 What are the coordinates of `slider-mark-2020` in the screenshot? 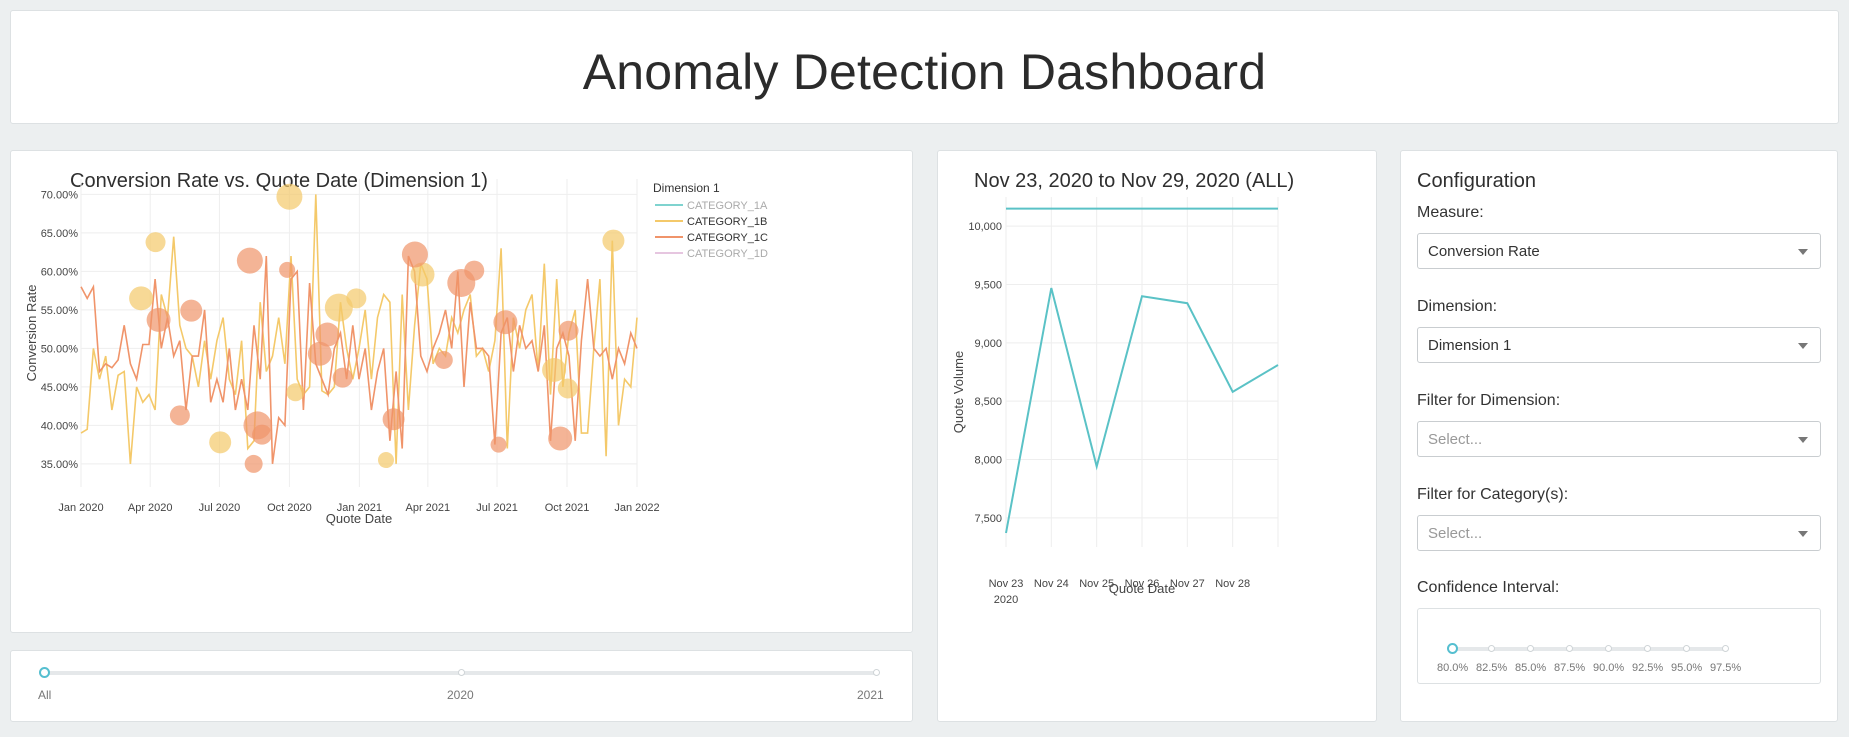 It's located at (461, 672).